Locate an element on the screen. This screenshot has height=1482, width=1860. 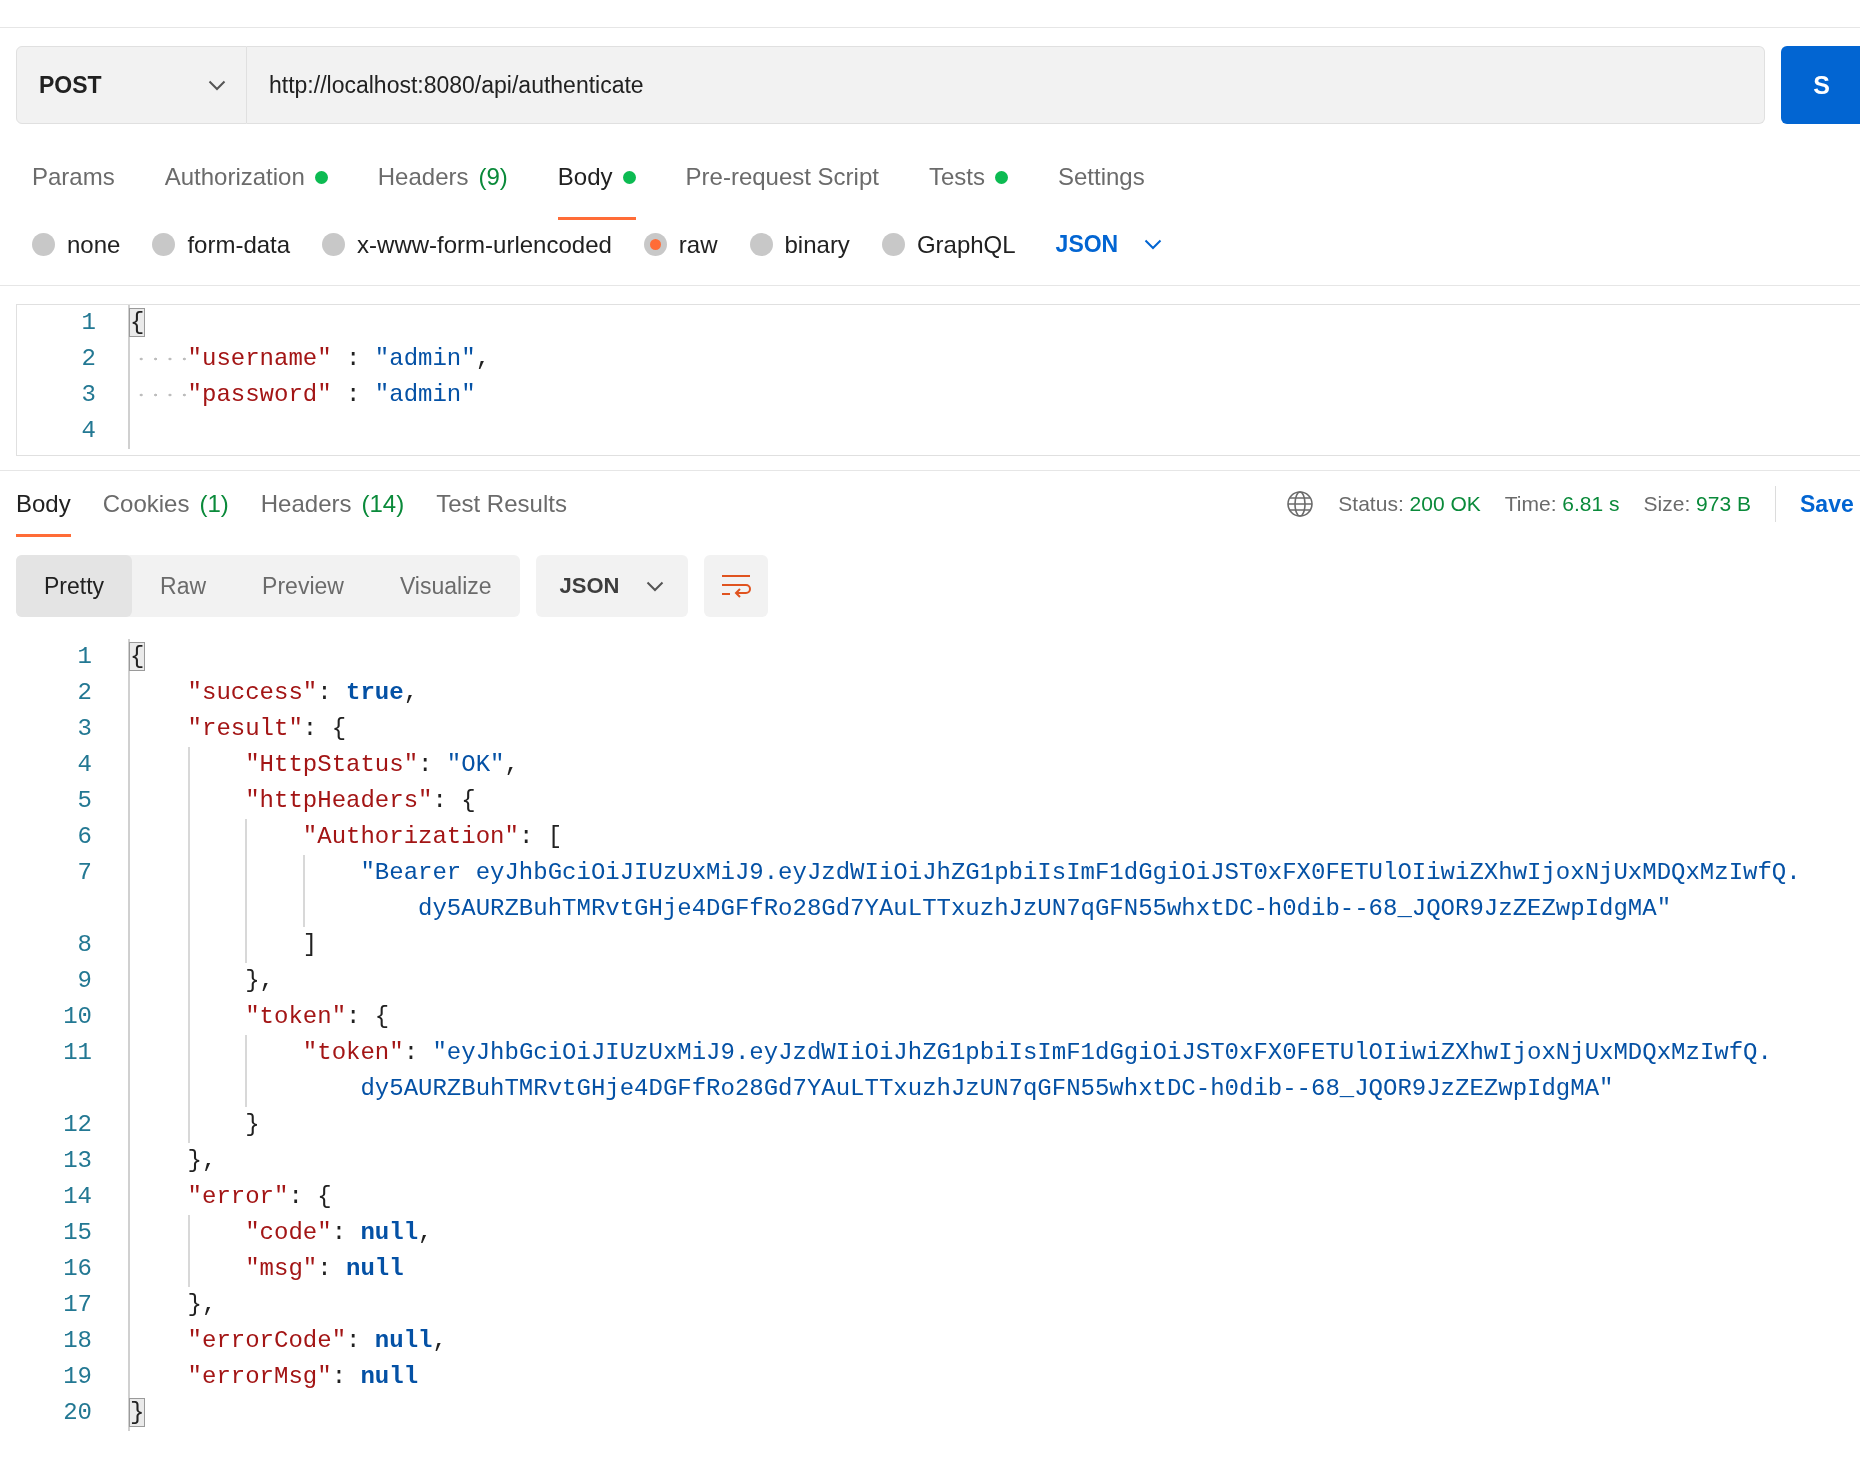
url-field: http://localhost:8080/api/authenticate is located at coordinates (1006, 85).